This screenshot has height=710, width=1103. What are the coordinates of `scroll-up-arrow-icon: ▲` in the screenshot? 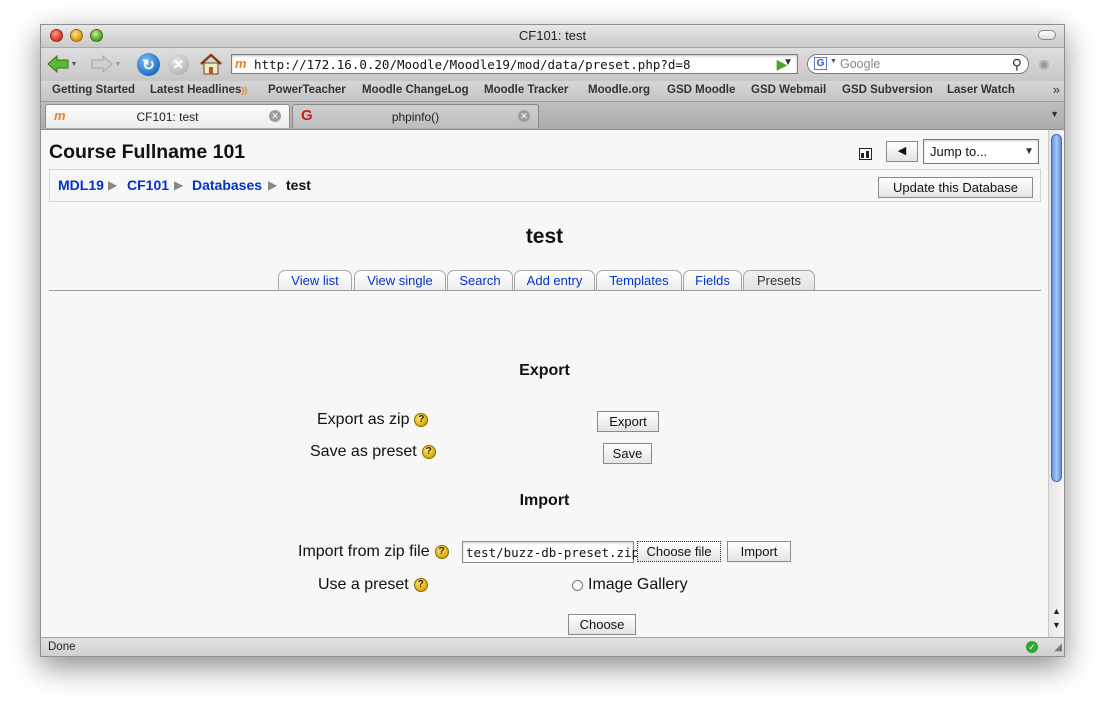 It's located at (1056, 611).